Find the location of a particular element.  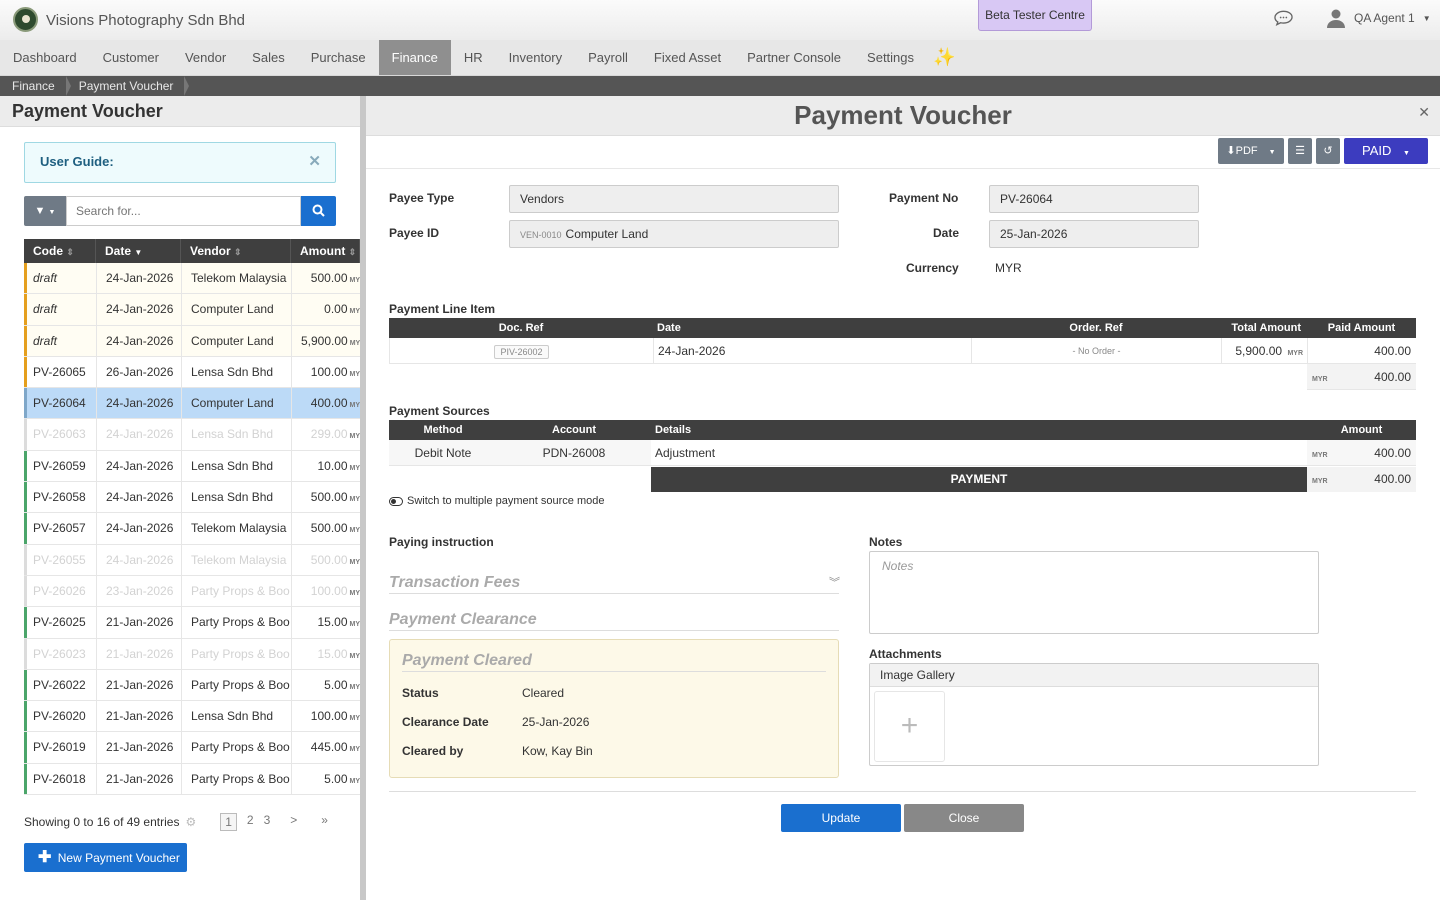

beta-tester-button: Beta Tester Centre is located at coordinates (1035, 15).